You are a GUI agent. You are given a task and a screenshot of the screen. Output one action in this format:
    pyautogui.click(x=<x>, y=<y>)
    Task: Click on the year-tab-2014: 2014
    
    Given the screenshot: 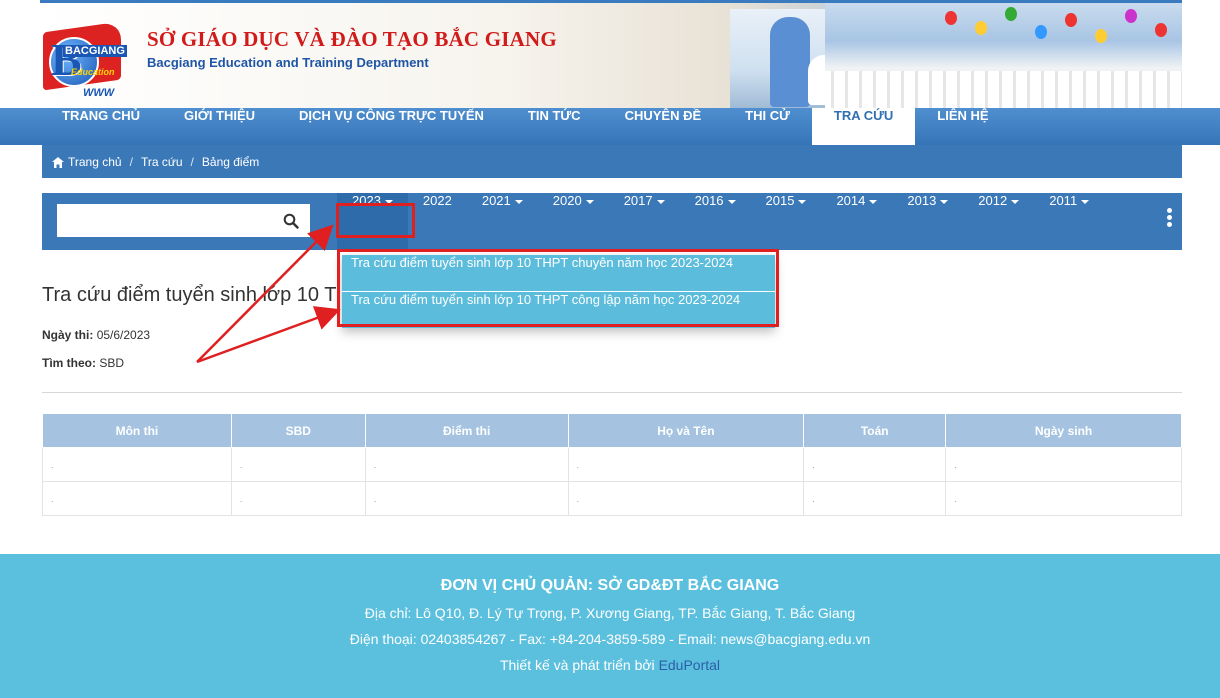 What is the action you would take?
    pyautogui.click(x=856, y=221)
    